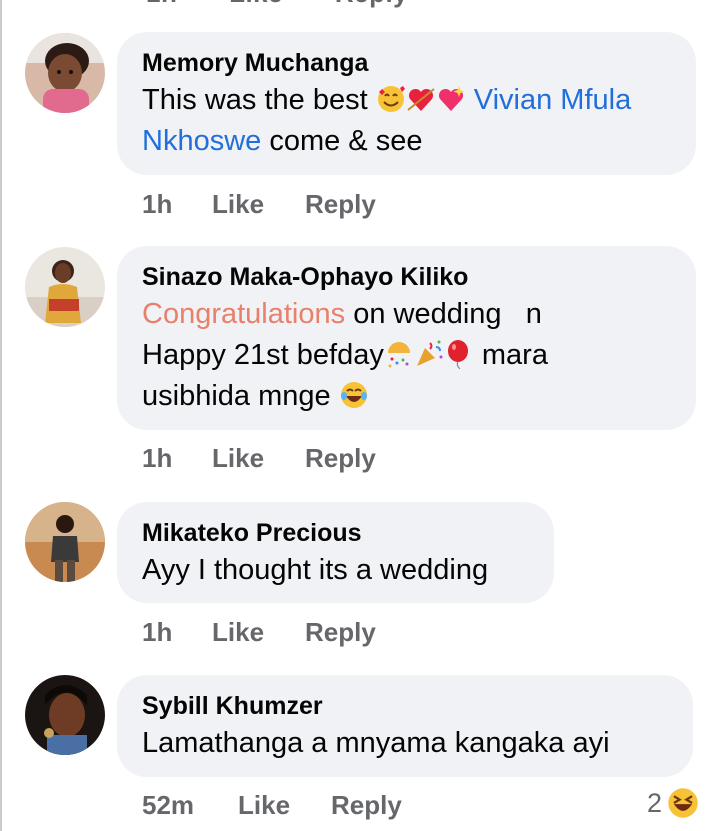 The height and width of the screenshot is (831, 720). What do you see at coordinates (335, 533) in the screenshot?
I see `comment-author: Mikateko Precious` at bounding box center [335, 533].